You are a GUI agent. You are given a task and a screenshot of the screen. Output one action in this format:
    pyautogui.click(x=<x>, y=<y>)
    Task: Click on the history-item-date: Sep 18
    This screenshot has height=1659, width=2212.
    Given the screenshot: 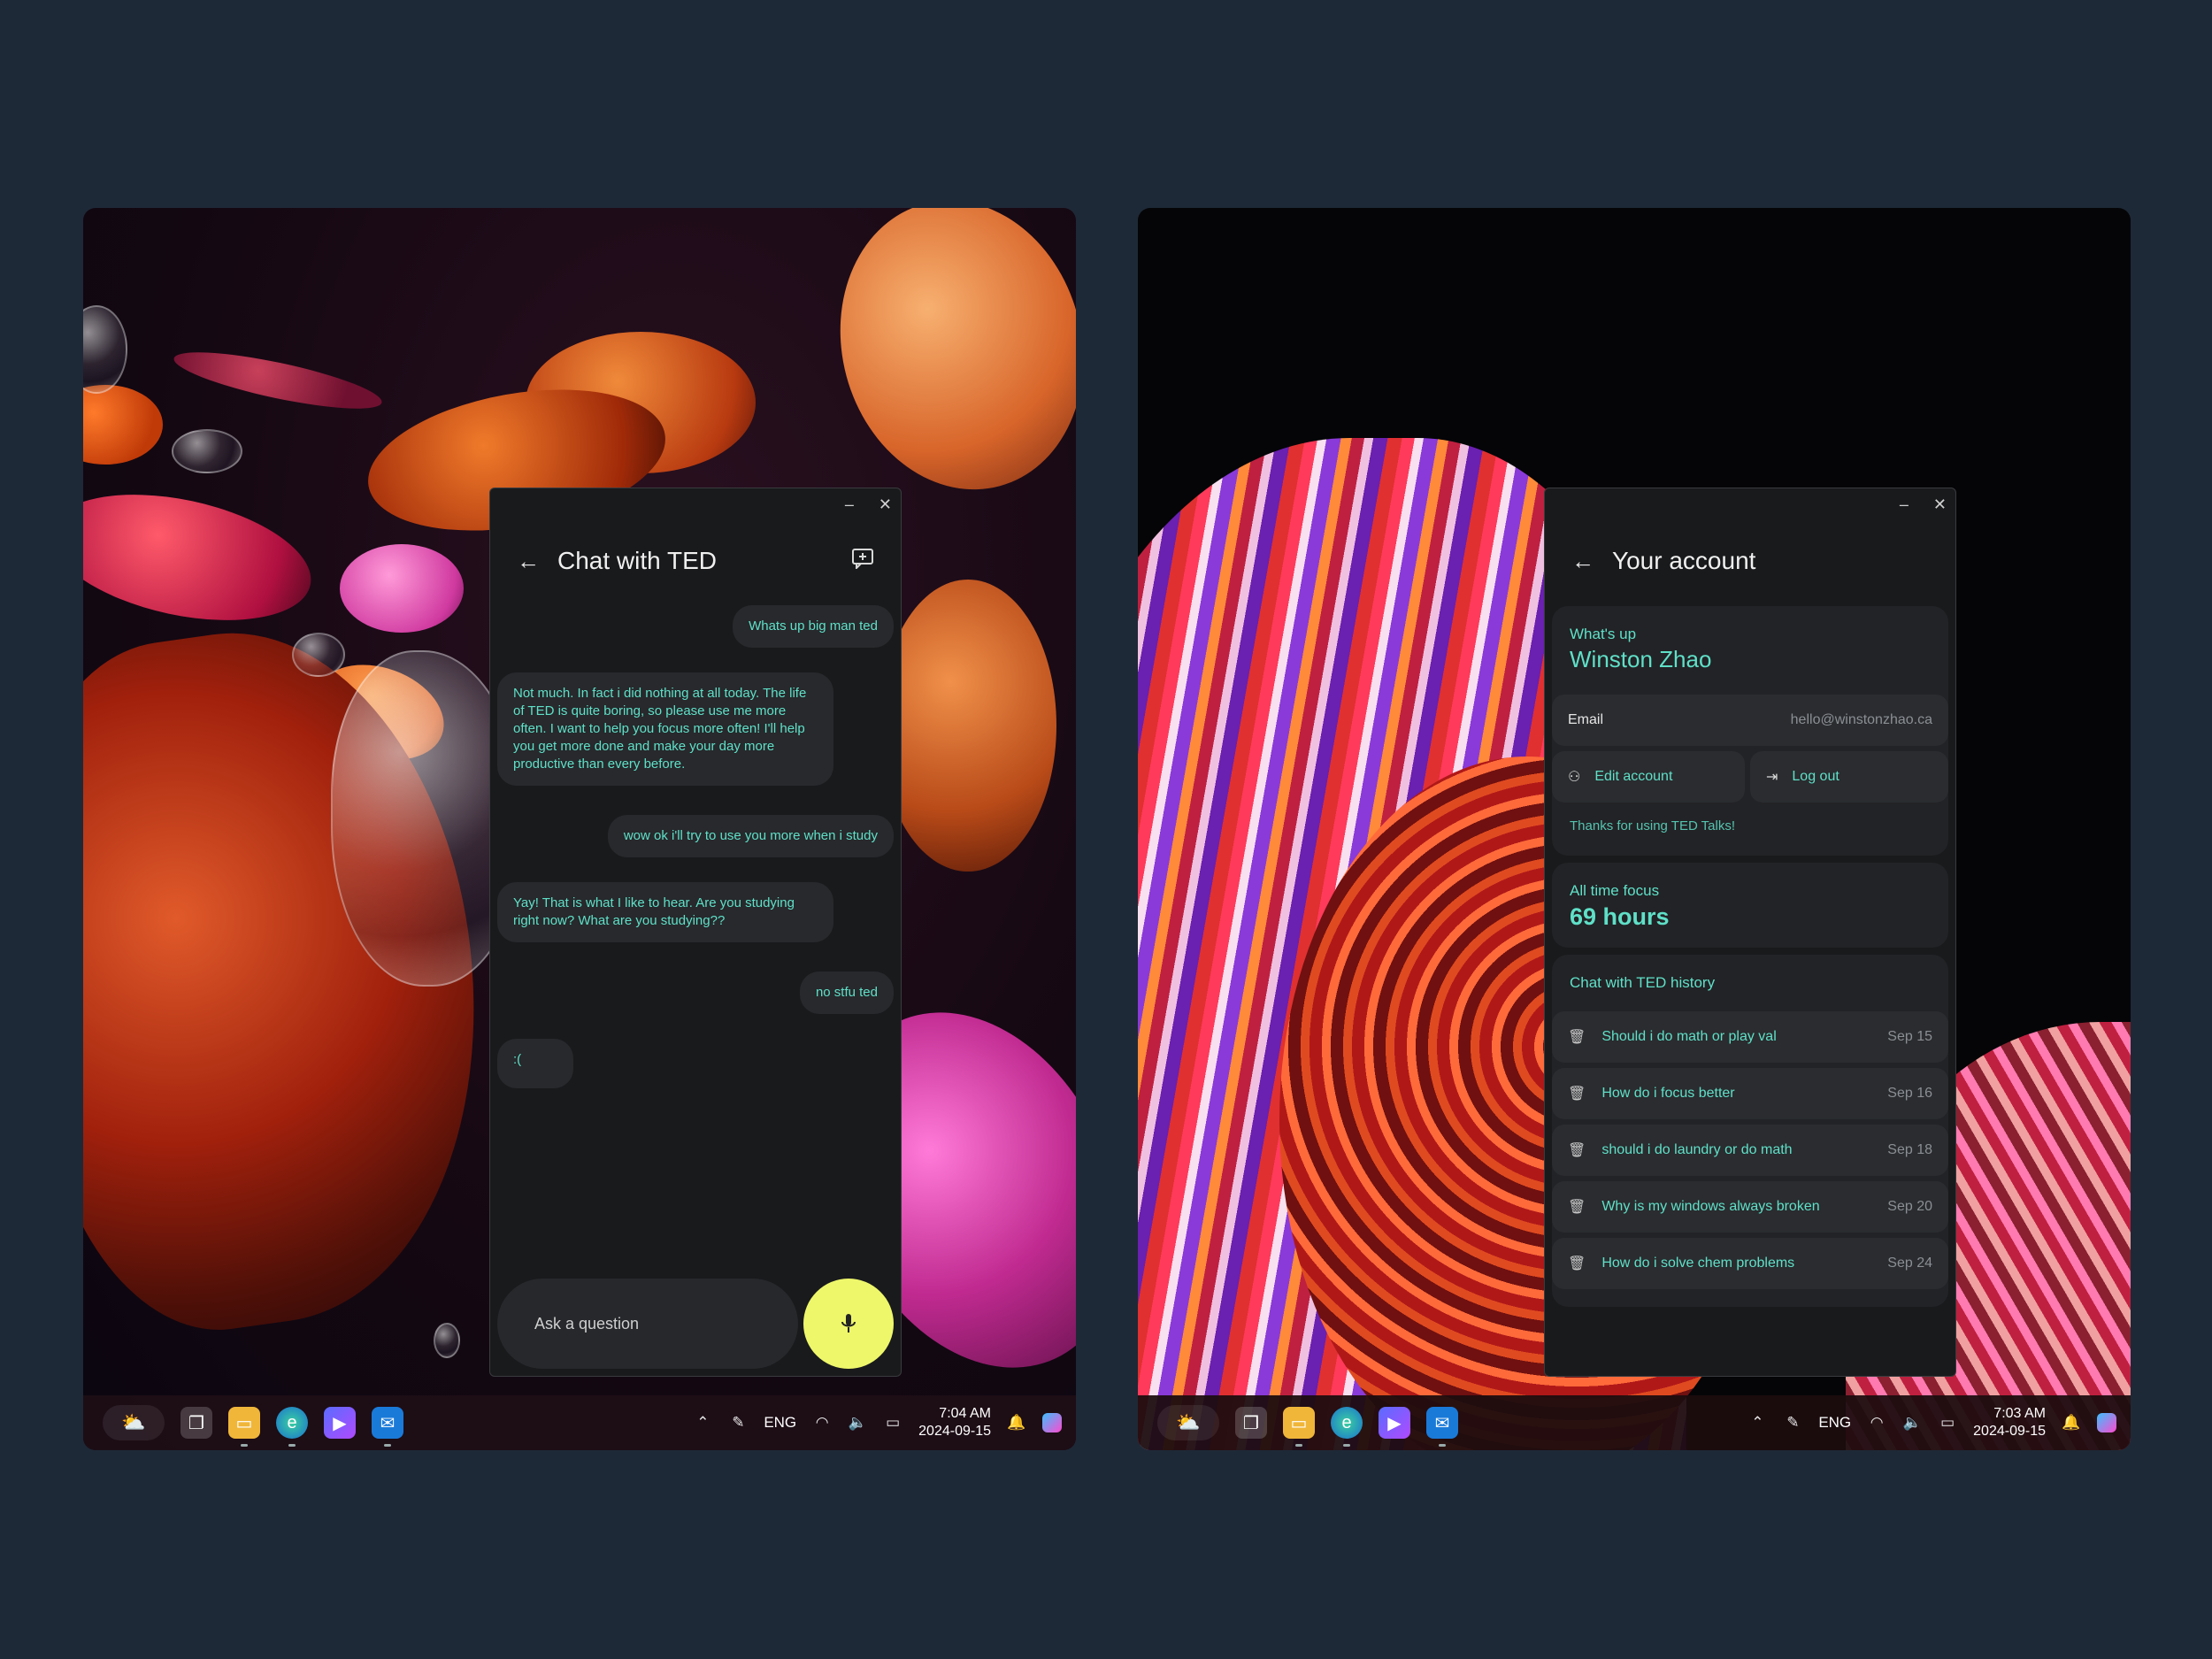 What is the action you would take?
    pyautogui.click(x=1910, y=1150)
    